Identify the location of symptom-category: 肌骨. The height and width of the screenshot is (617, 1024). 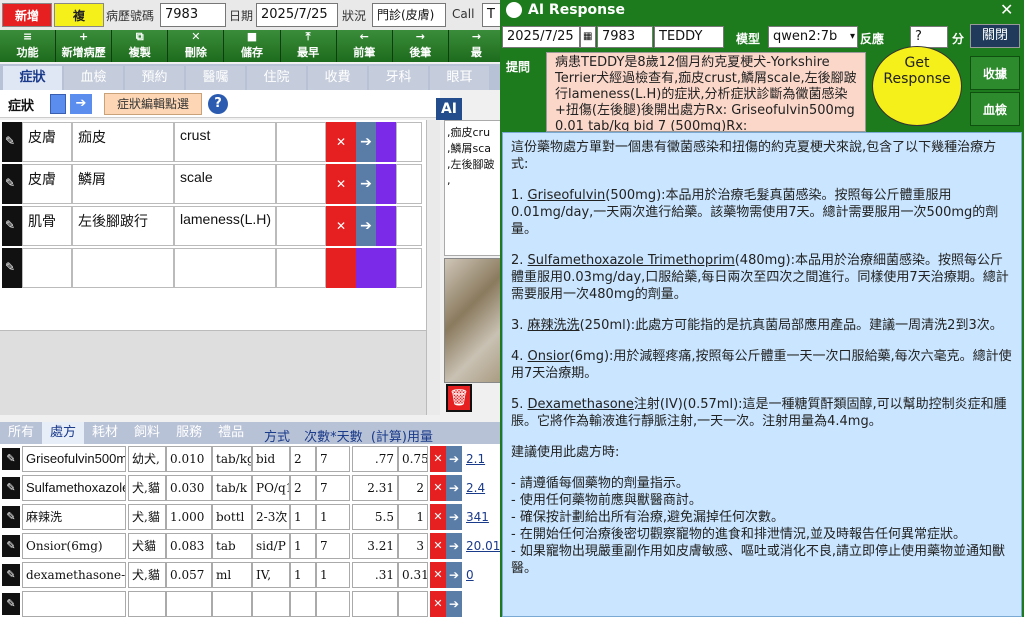
(47, 226).